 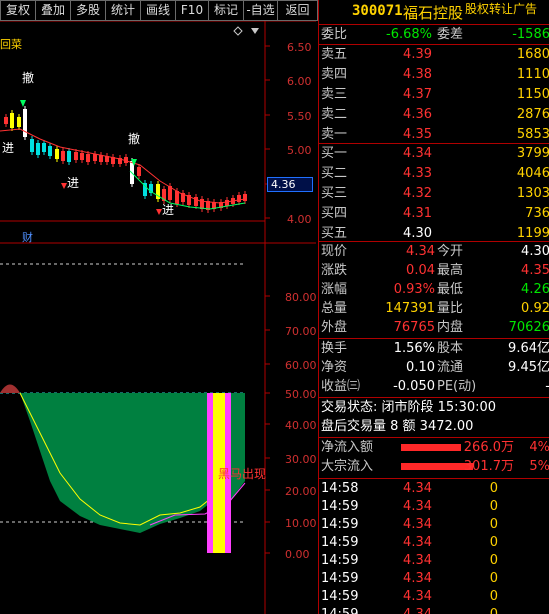 What do you see at coordinates (10, 388) in the screenshot?
I see `osc-hump` at bounding box center [10, 388].